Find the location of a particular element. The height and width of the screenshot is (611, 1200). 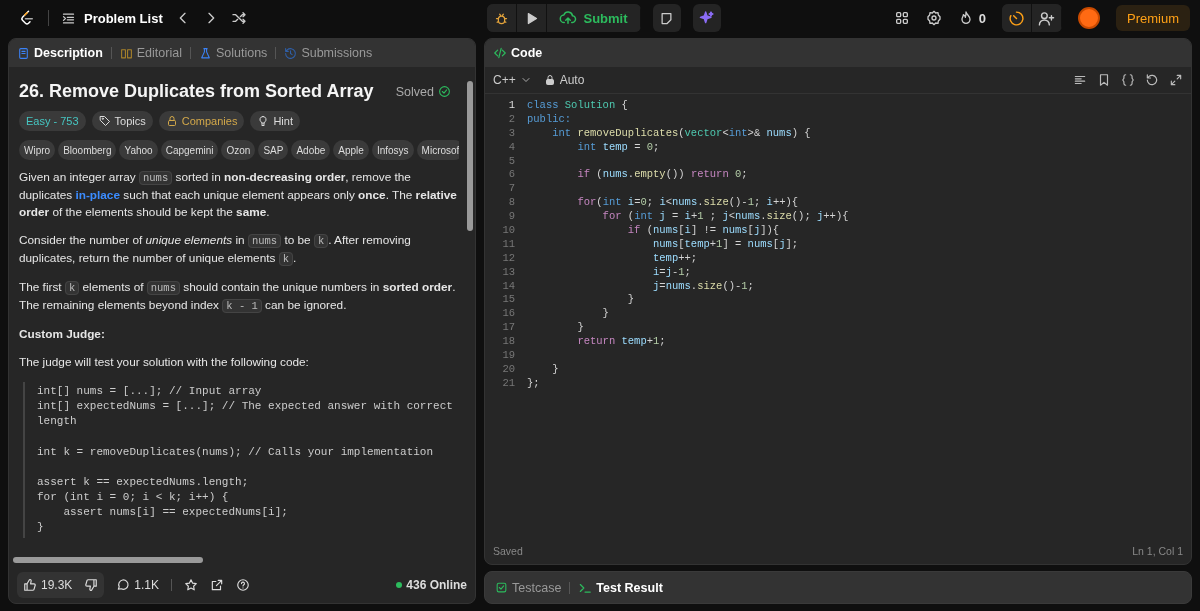

line-number: 1 is located at coordinates (511, 104).